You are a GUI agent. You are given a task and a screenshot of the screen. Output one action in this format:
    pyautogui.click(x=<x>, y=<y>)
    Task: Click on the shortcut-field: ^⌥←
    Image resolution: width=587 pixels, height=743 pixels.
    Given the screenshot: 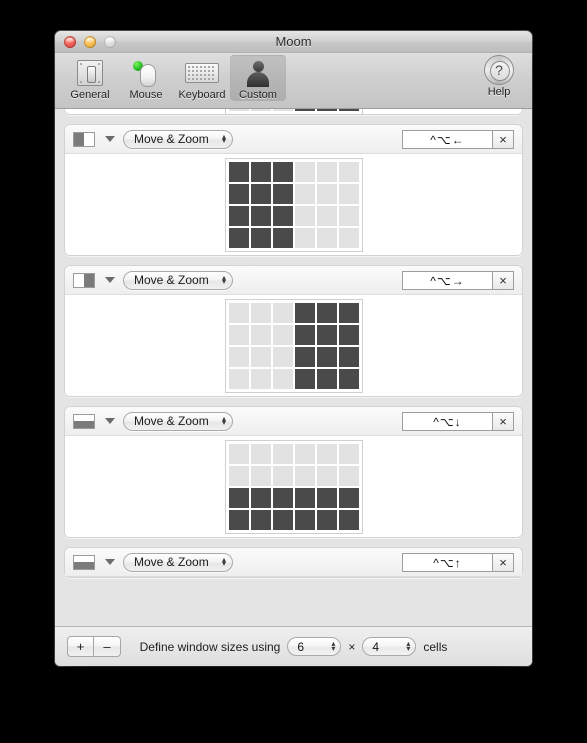 What is the action you would take?
    pyautogui.click(x=447, y=139)
    